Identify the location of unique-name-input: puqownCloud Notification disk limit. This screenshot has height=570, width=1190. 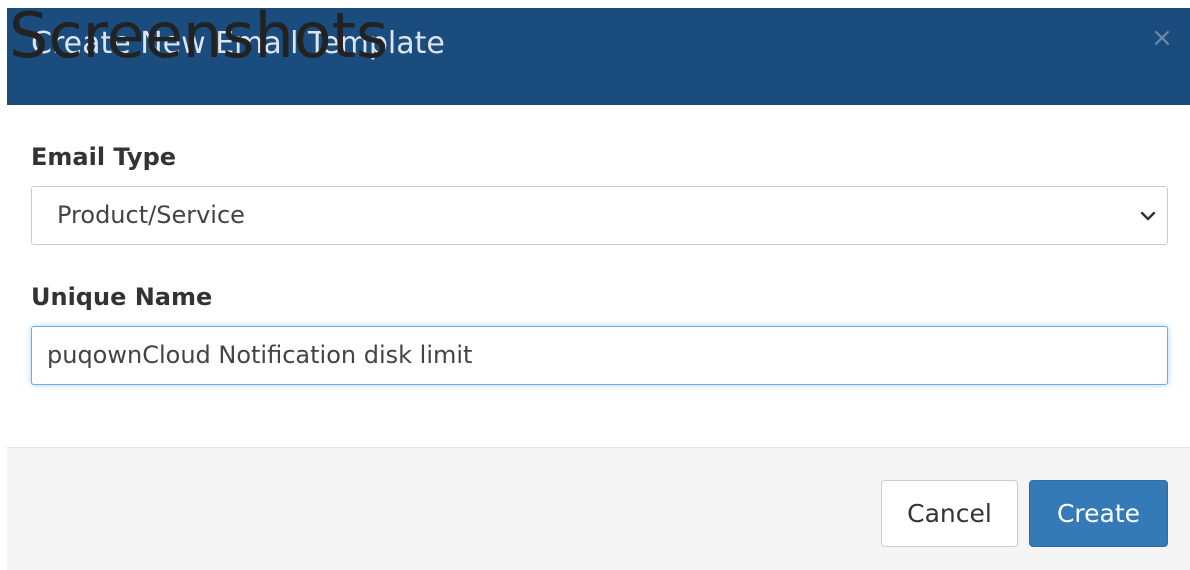
(599, 355).